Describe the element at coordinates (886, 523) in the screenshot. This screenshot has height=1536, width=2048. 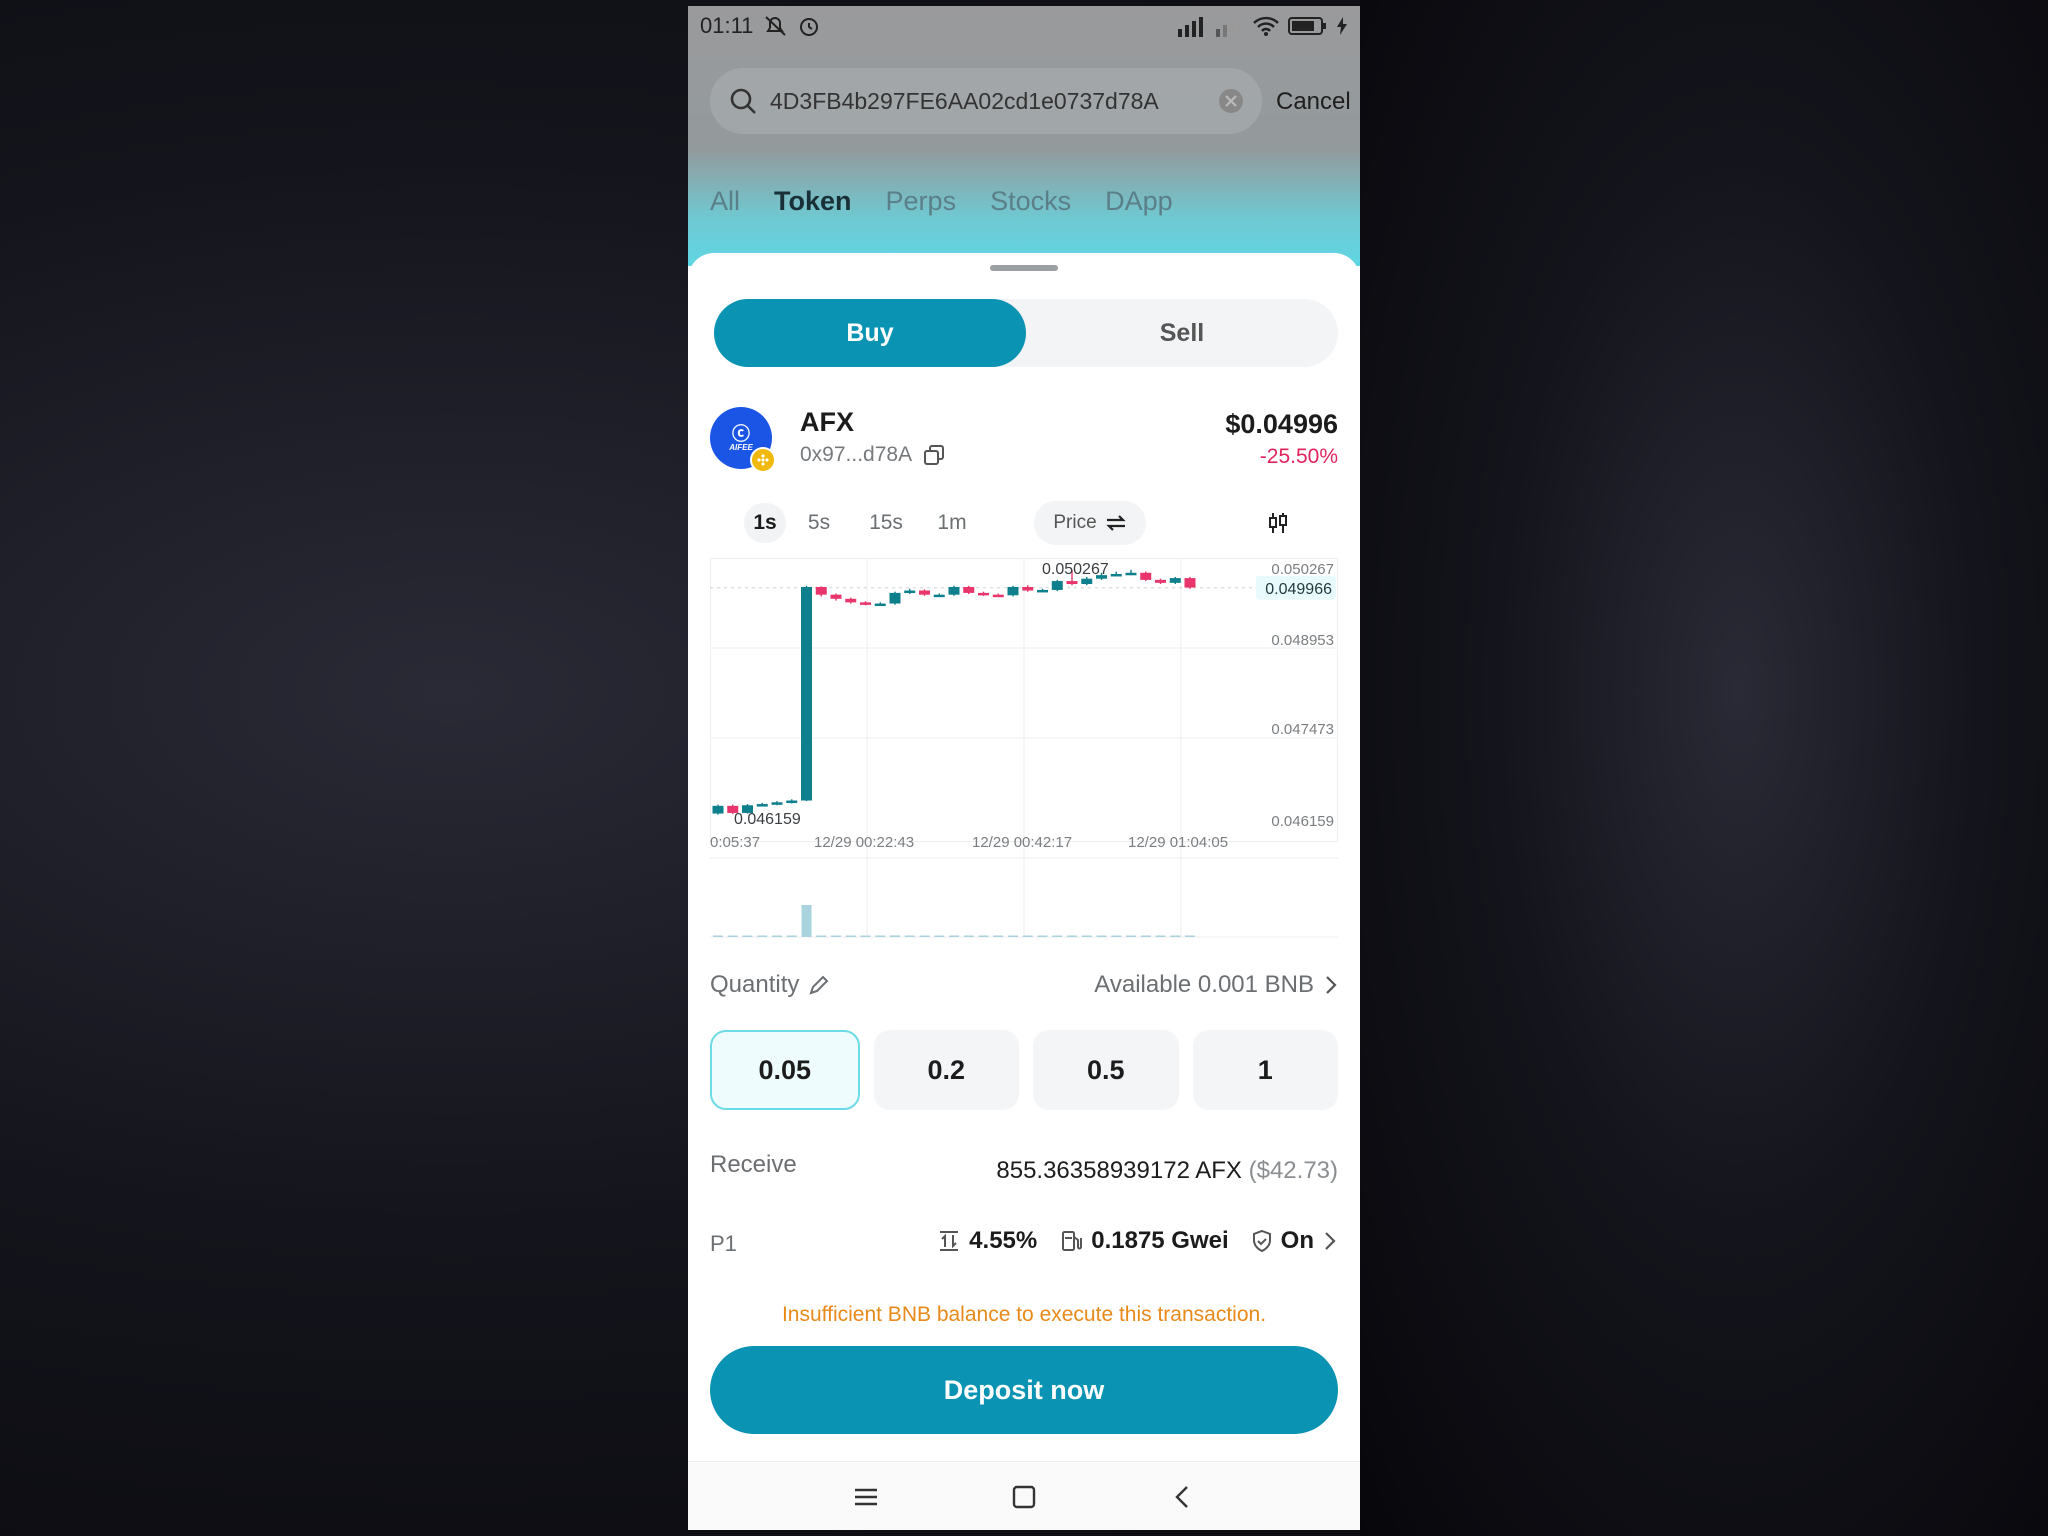
I see `interval-15s: 15s` at that location.